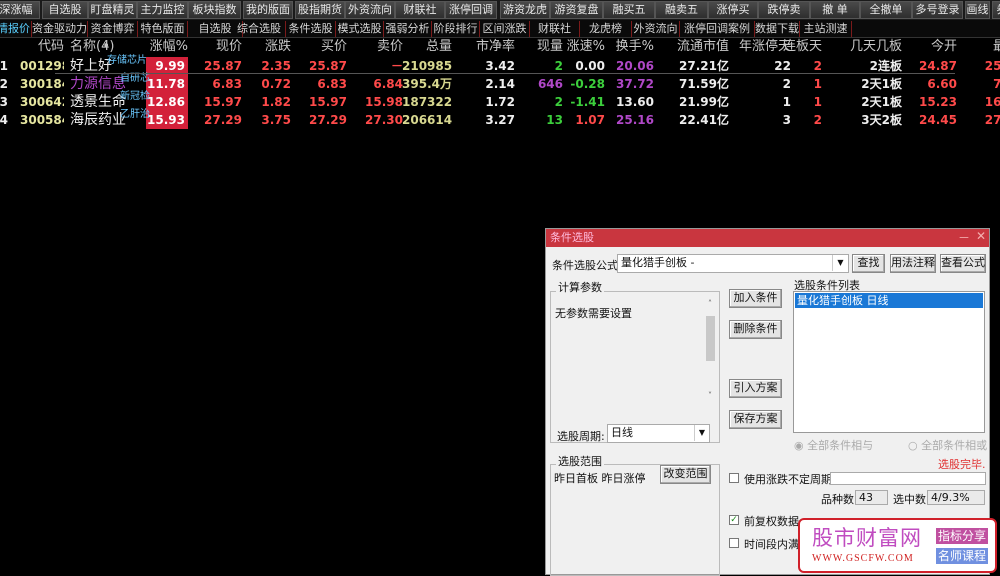  Describe the element at coordinates (631, 47) in the screenshot. I see `column-header: 换手%` at that location.